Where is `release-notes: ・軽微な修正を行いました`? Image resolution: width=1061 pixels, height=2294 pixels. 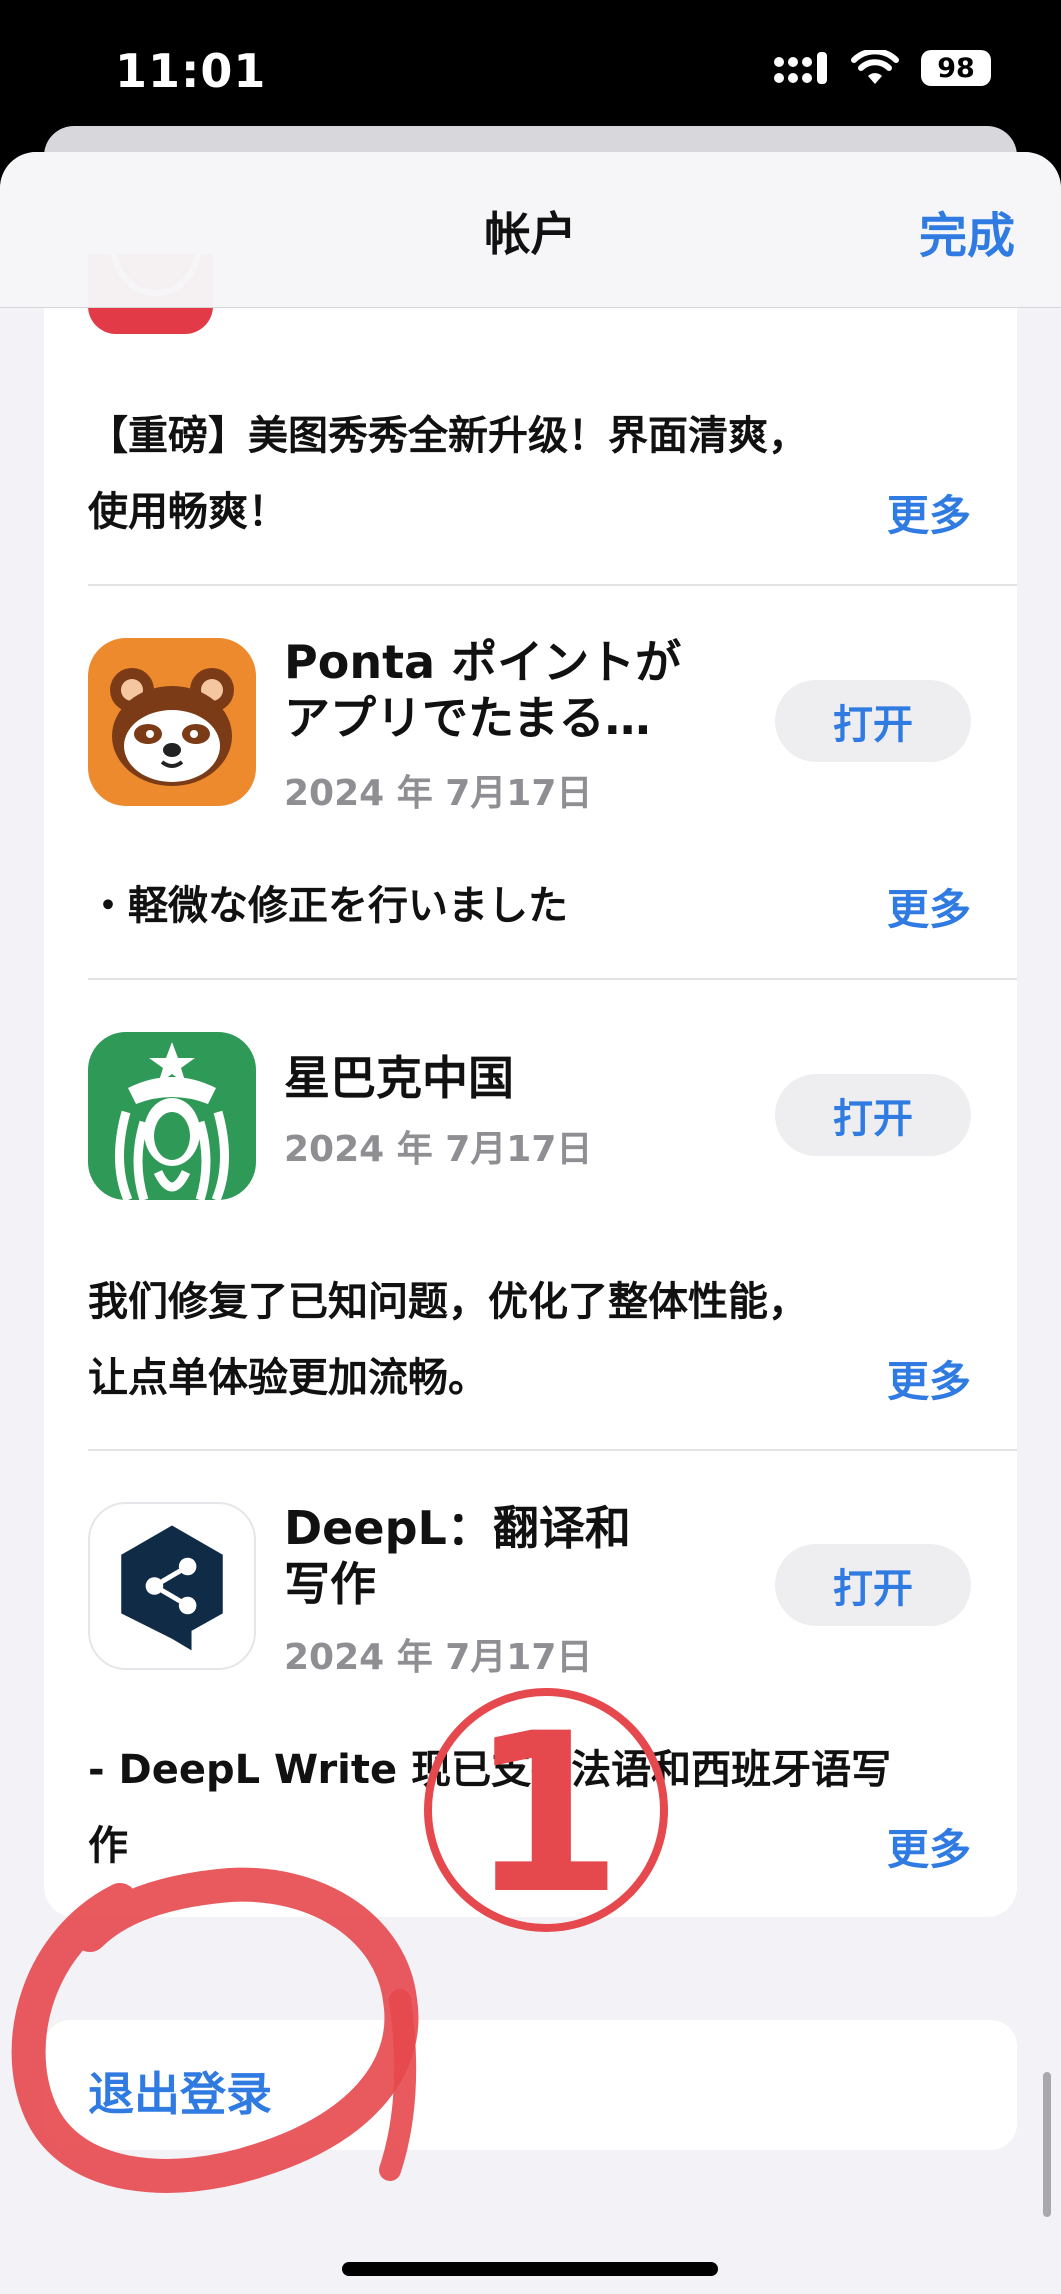
release-notes: ・軽微な修正を行いました is located at coordinates (328, 906).